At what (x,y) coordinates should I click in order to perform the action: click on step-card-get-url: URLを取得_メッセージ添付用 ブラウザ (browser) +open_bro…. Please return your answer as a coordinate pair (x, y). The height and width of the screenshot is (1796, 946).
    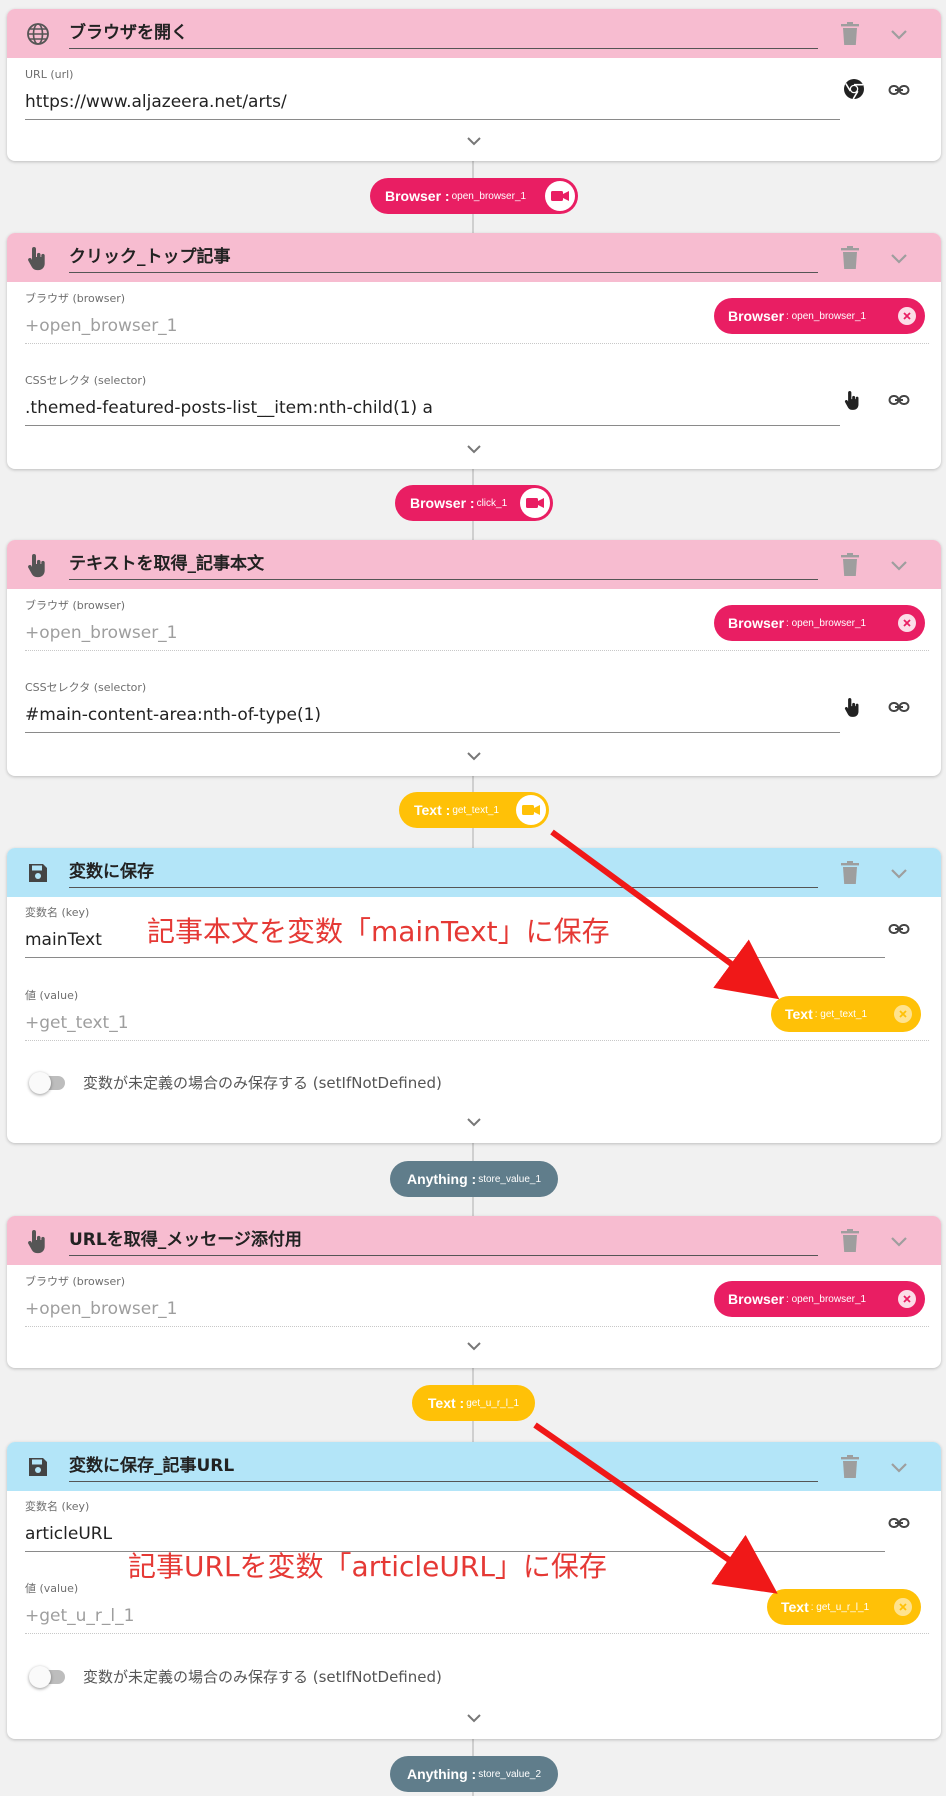
    Looking at the image, I should click on (474, 1292).